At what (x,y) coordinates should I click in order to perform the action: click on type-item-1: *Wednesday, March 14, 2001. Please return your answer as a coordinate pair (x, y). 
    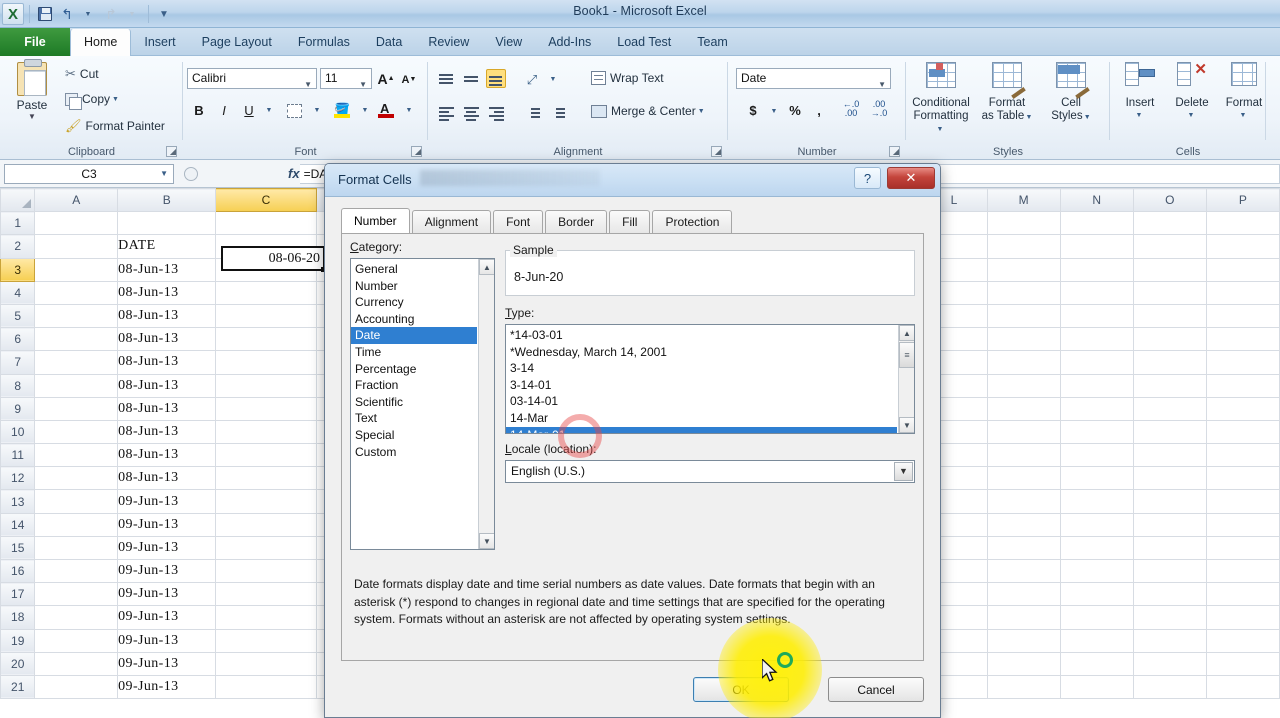
    Looking at the image, I should click on (701, 352).